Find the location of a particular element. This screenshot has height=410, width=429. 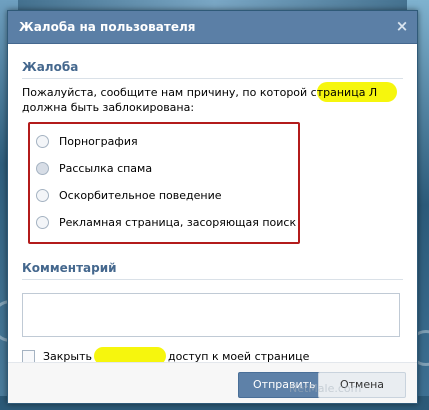

dialog-titlebar: Жалоба на пользователя × is located at coordinates (212, 27).